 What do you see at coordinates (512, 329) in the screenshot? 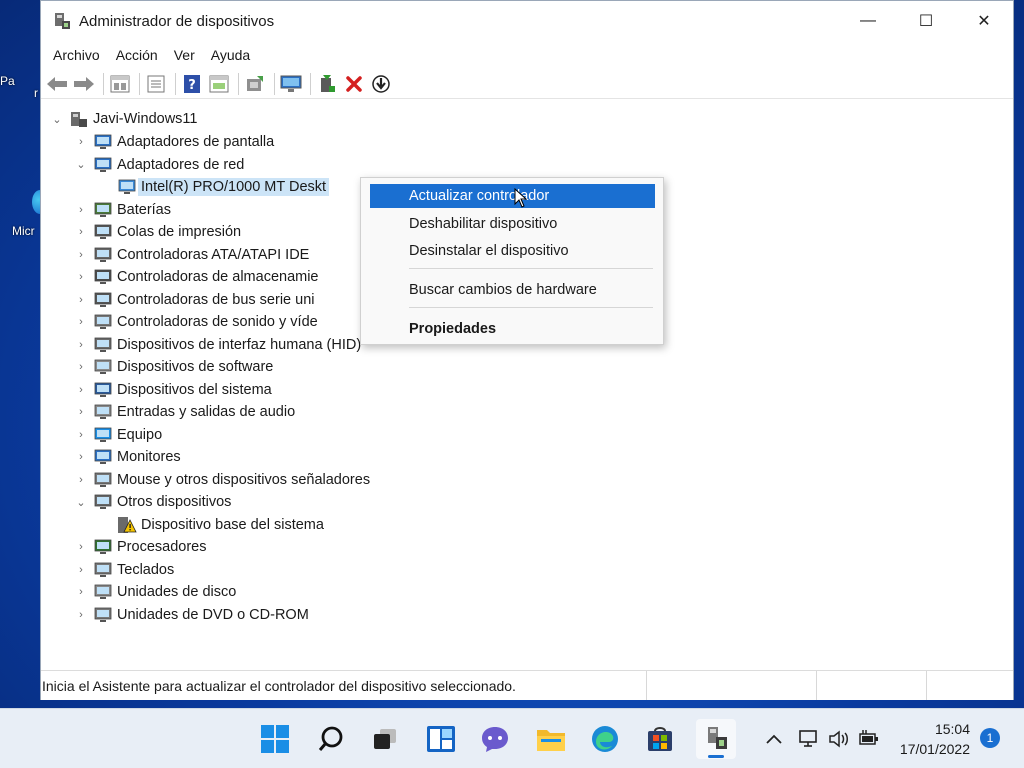
I see `menu-item-properties: Propiedades` at bounding box center [512, 329].